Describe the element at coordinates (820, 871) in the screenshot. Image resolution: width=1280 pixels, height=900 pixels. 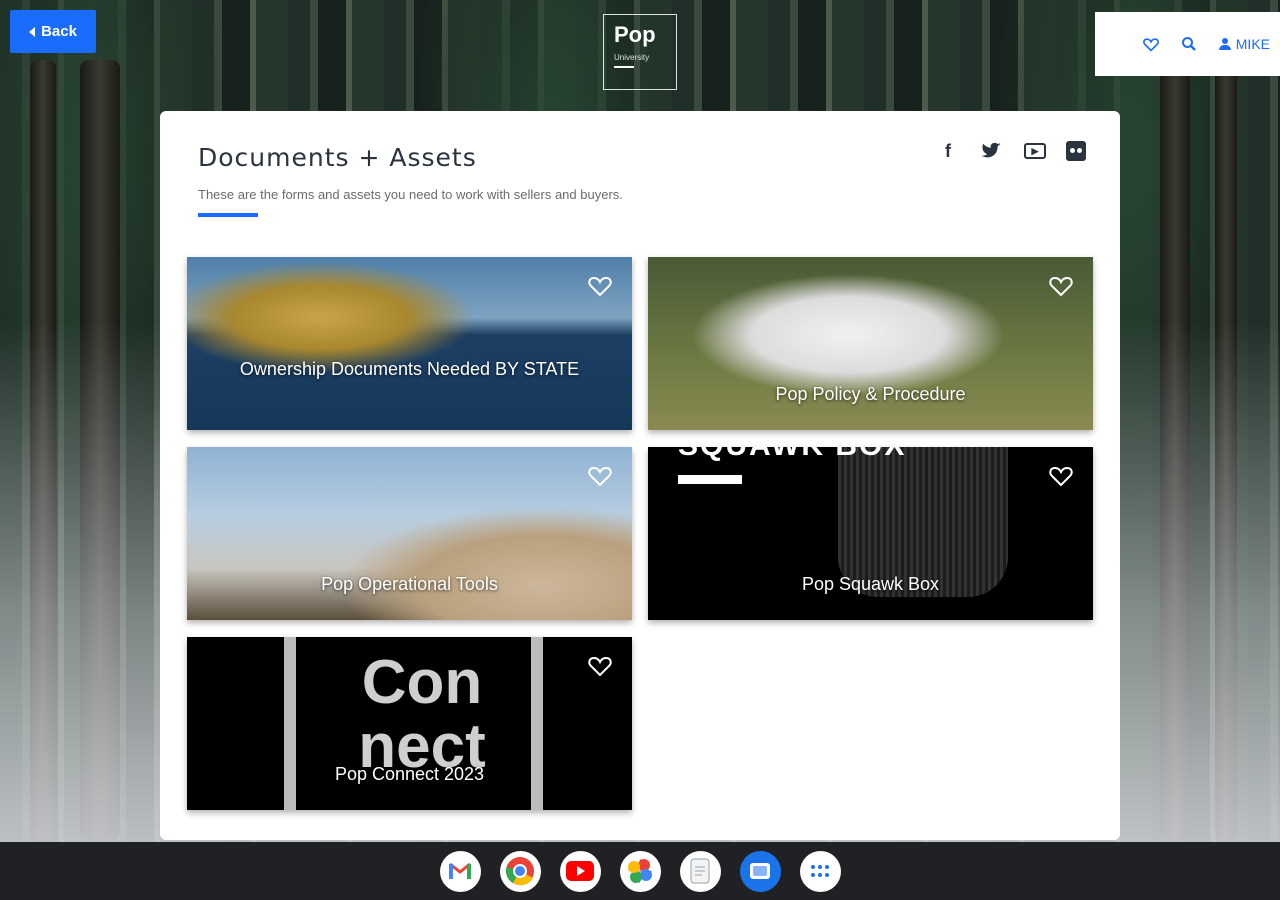
I see `app-launcher-icon` at that location.